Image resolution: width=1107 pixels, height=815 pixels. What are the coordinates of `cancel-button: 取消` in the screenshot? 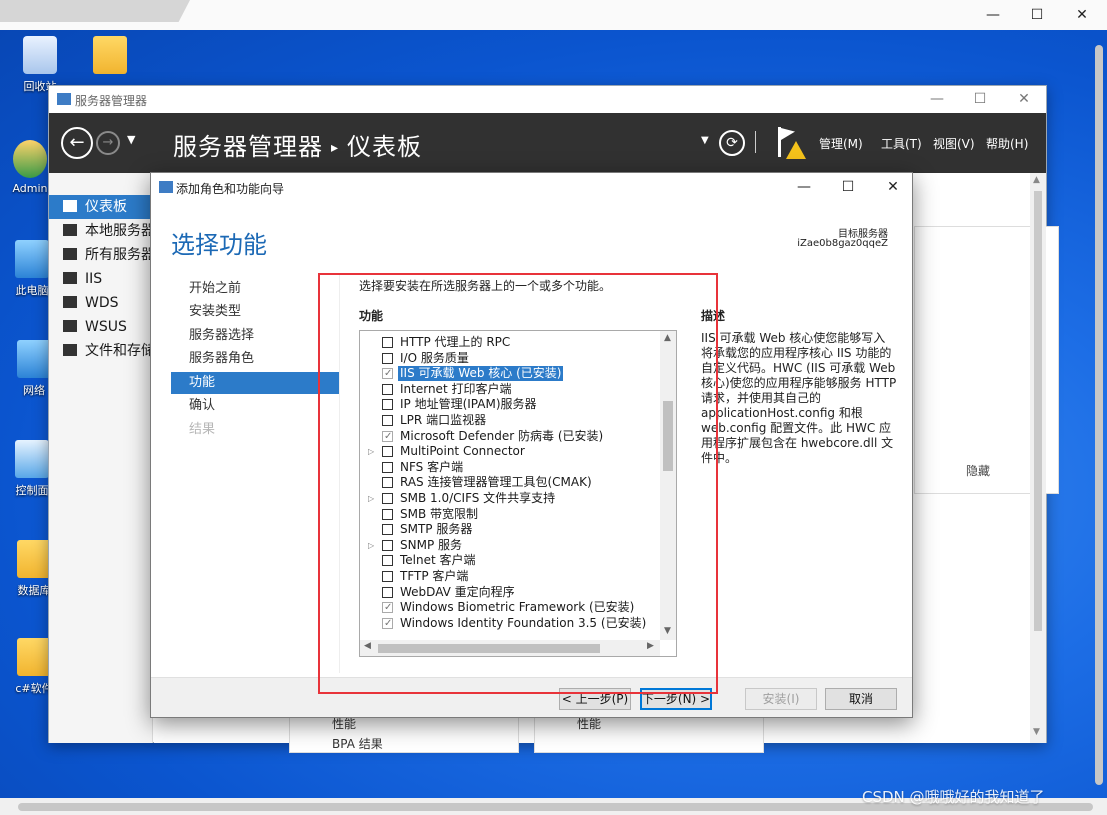 It's located at (861, 699).